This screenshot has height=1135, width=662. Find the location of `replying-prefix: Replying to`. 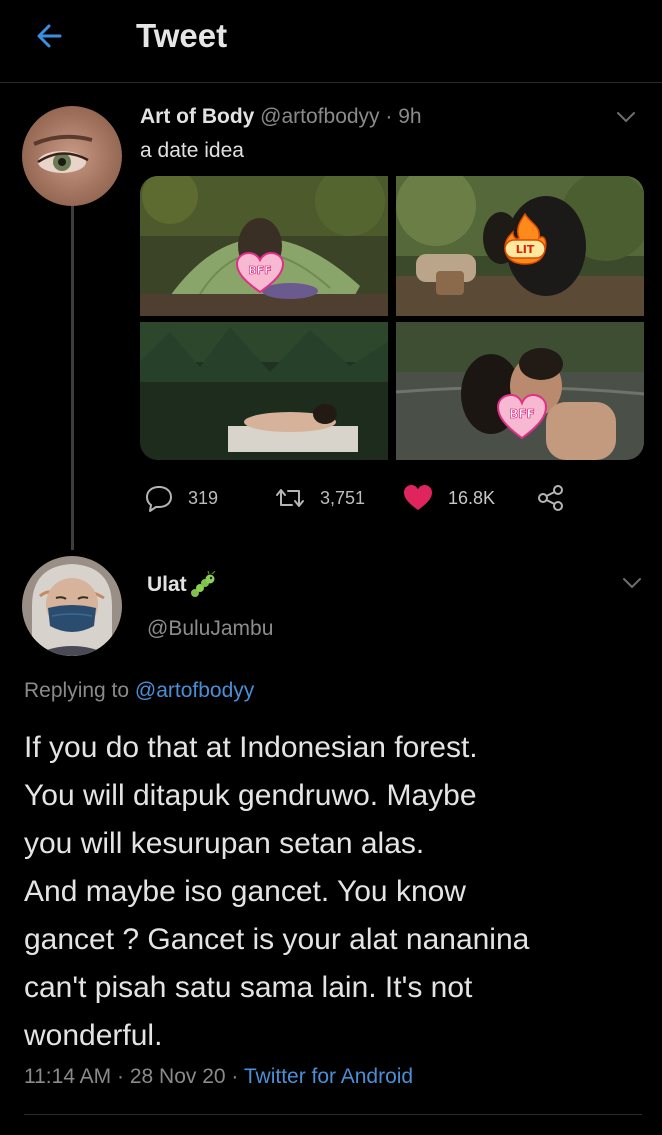

replying-prefix: Replying to is located at coordinates (77, 690).